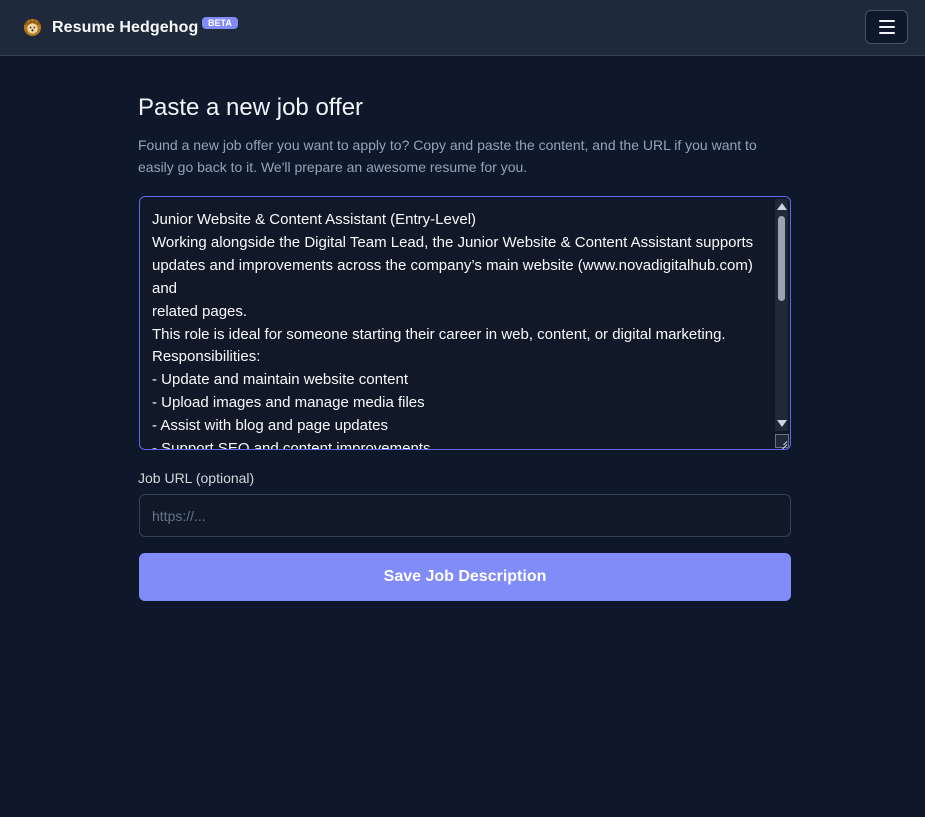 The image size is (925, 817). I want to click on hedgehog-icon, so click(32, 27).